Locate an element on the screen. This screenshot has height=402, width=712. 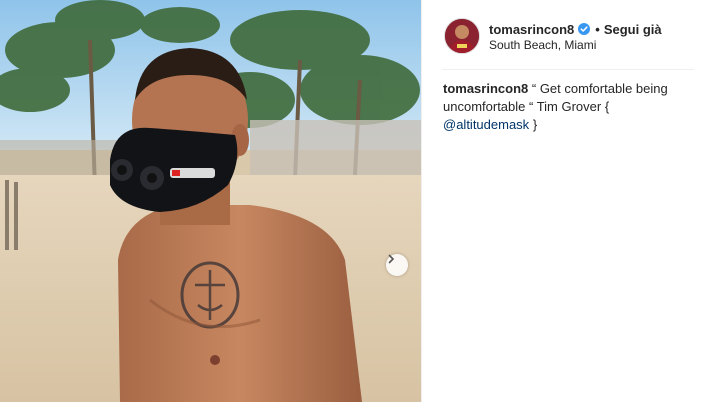
chevron-right-icon is located at coordinates (391, 259).